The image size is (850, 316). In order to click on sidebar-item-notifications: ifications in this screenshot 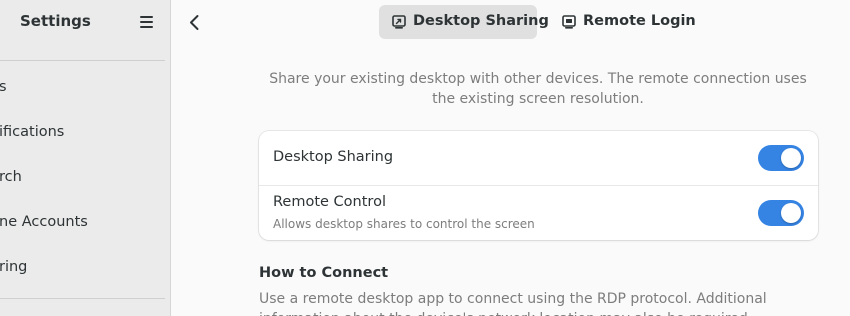, I will do `click(85, 133)`.